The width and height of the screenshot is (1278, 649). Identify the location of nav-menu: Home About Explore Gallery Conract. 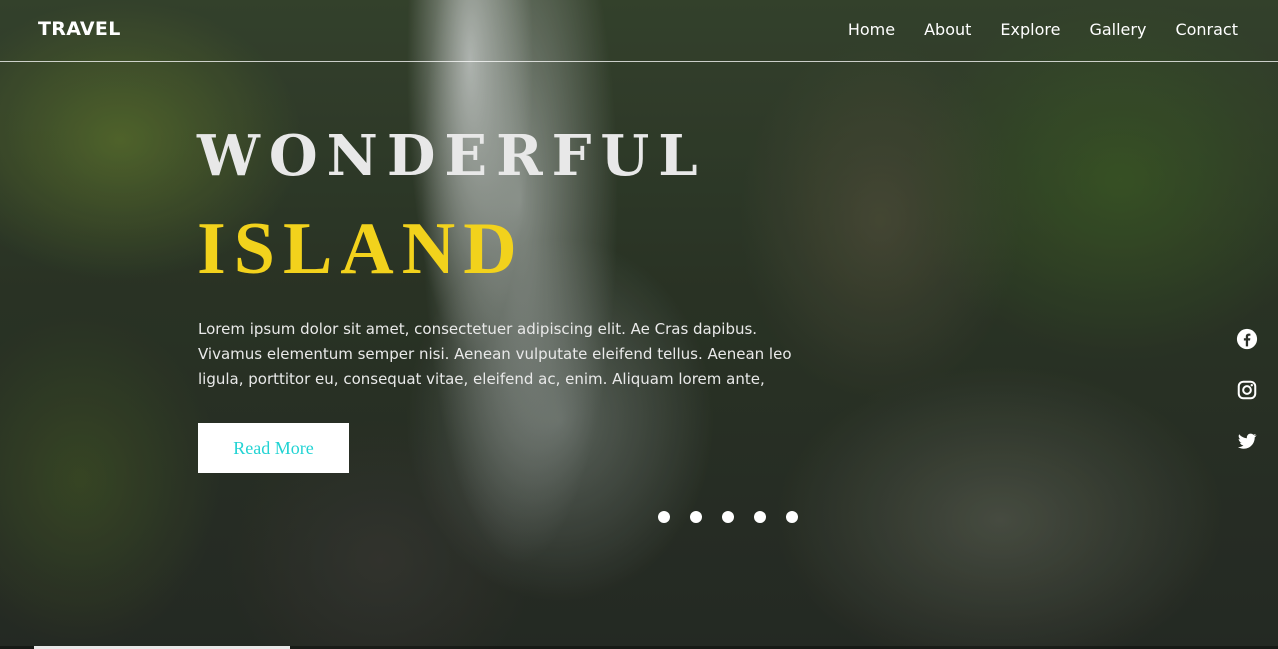
(1043, 29).